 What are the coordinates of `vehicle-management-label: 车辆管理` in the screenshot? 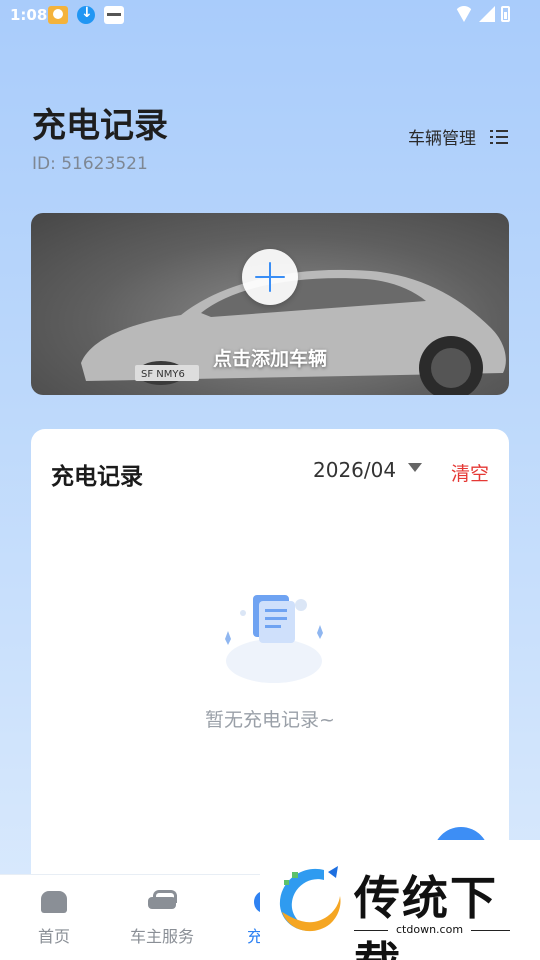 It's located at (442, 139).